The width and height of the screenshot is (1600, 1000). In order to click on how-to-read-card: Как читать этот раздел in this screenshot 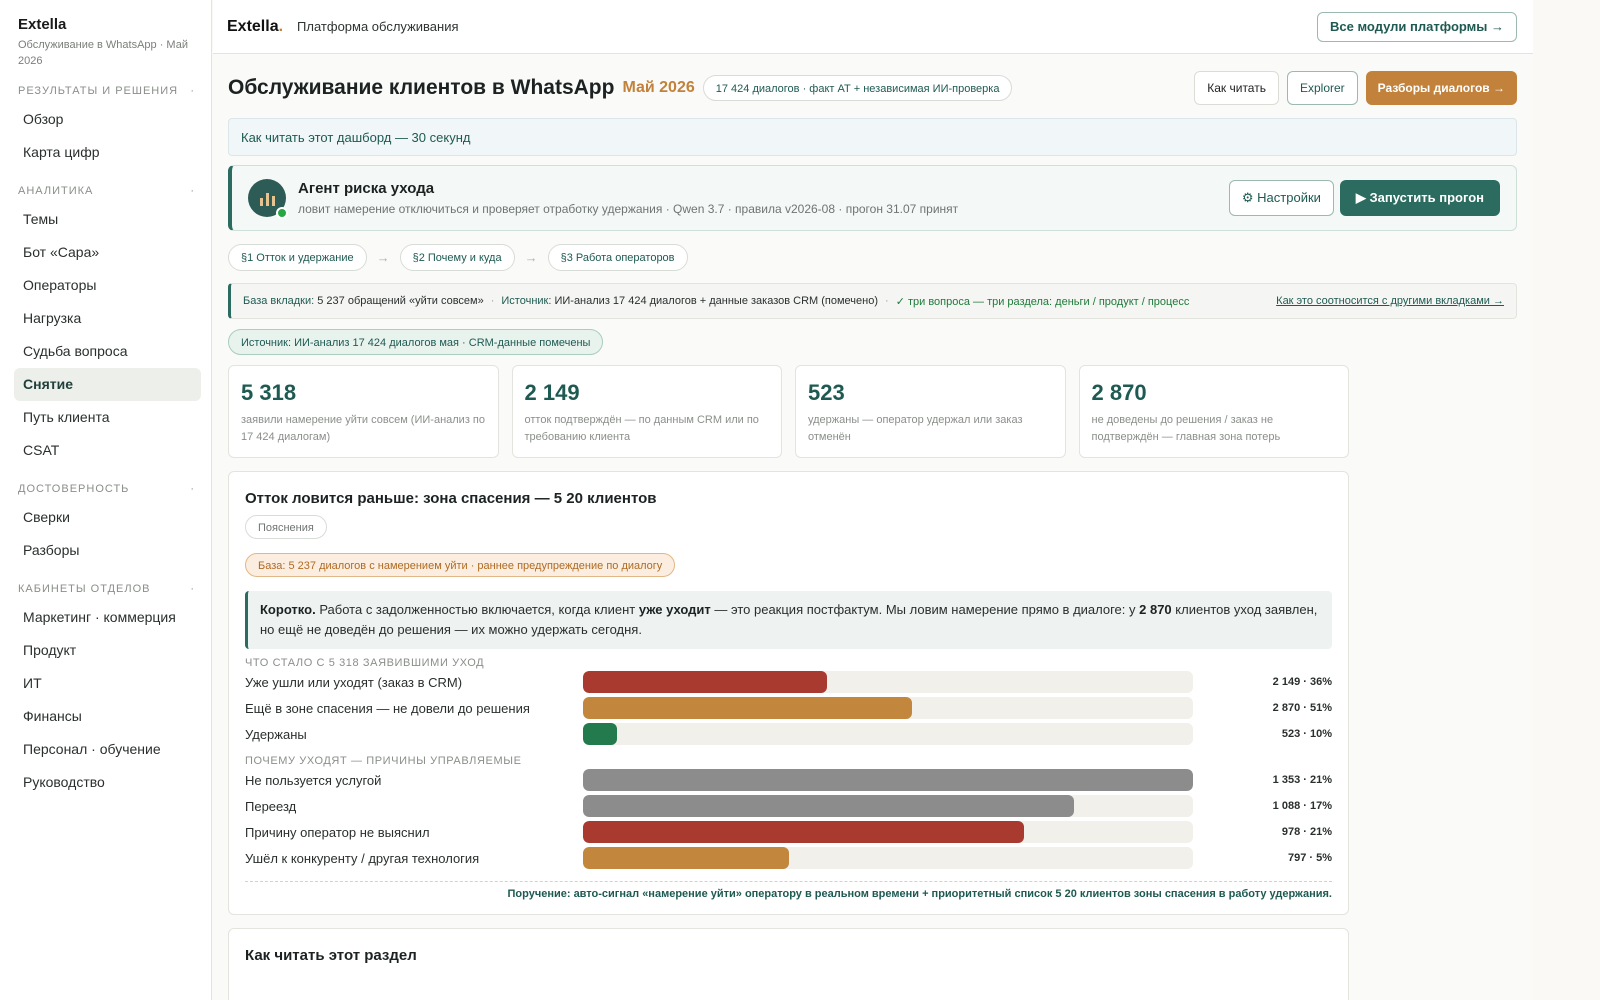, I will do `click(788, 964)`.